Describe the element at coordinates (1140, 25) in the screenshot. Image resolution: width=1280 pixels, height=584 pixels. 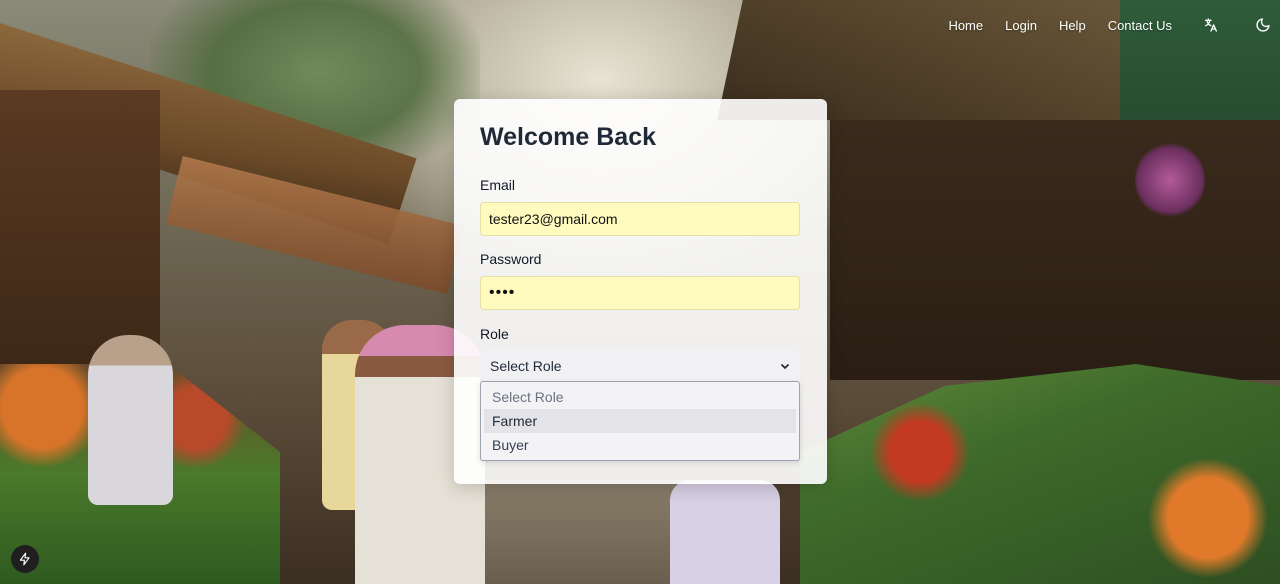
I see `nav-contact-link: Contact Us` at that location.